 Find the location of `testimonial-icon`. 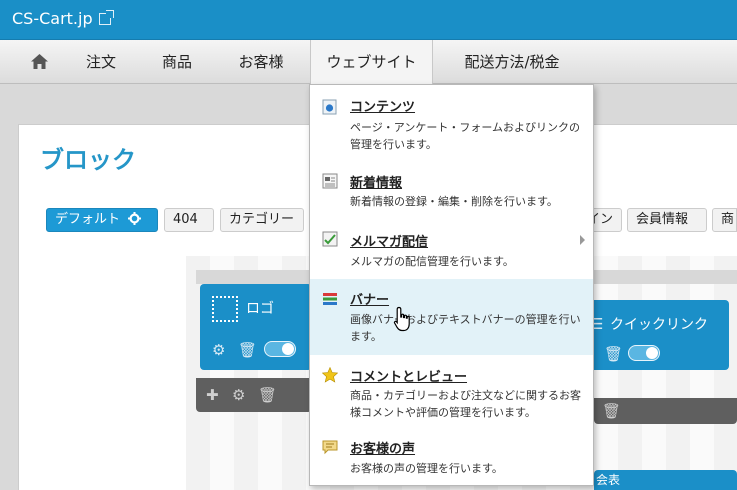

testimonial-icon is located at coordinates (330, 447).